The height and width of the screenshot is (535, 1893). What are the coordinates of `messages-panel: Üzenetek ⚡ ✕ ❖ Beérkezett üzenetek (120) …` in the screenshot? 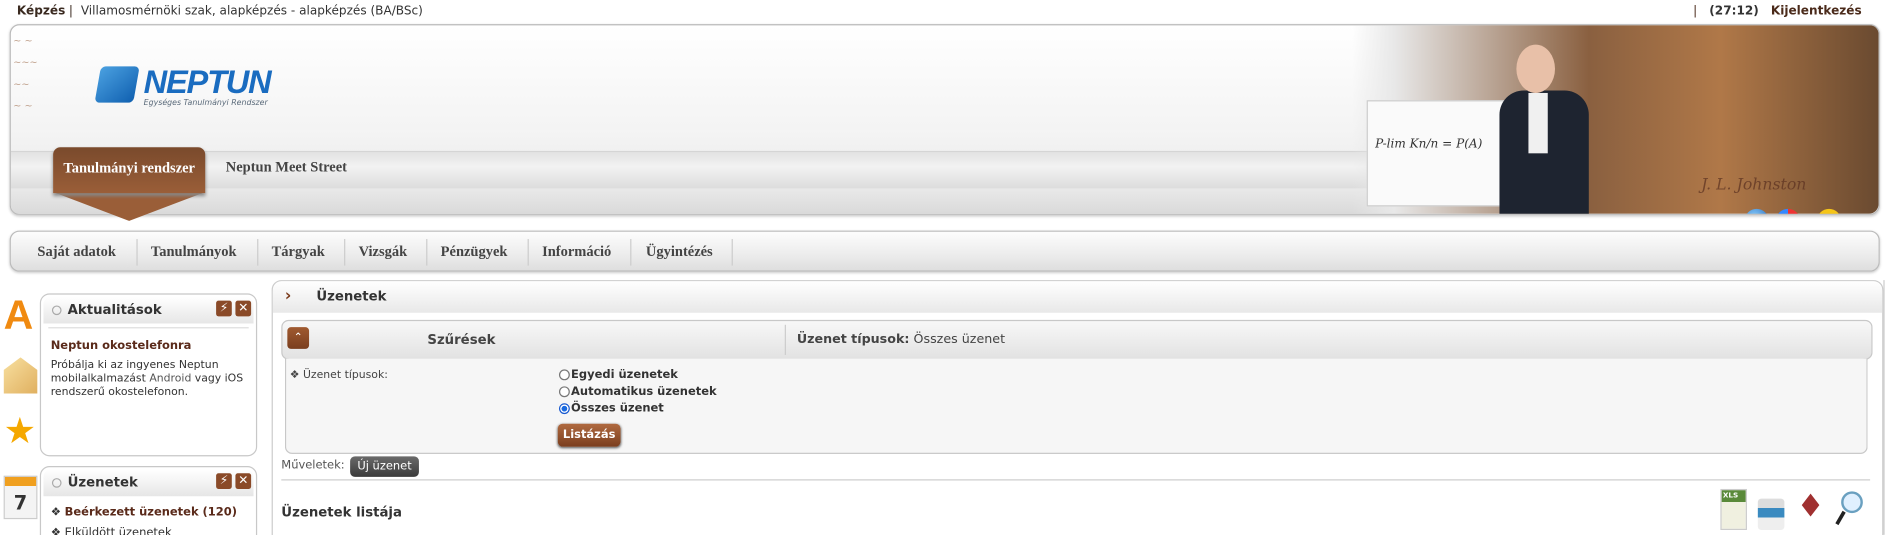 It's located at (148, 500).